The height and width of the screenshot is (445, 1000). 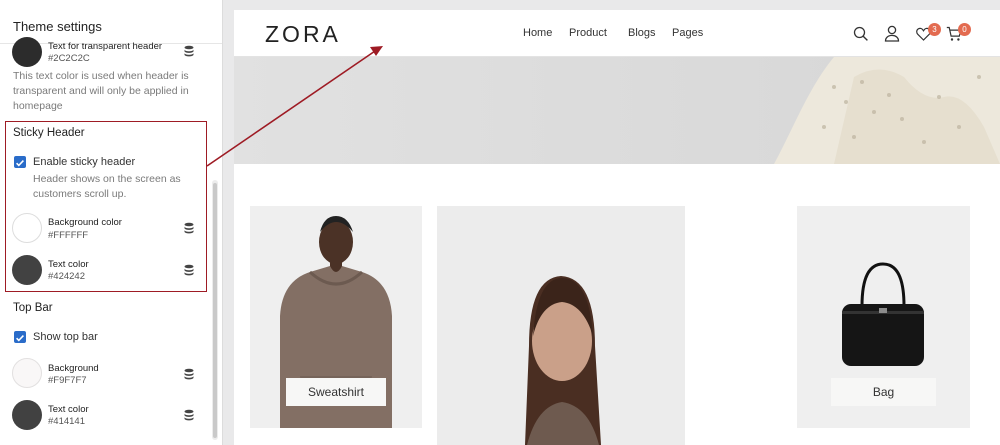 What do you see at coordinates (65, 337) in the screenshot?
I see `show-top-bar-label: Show top bar` at bounding box center [65, 337].